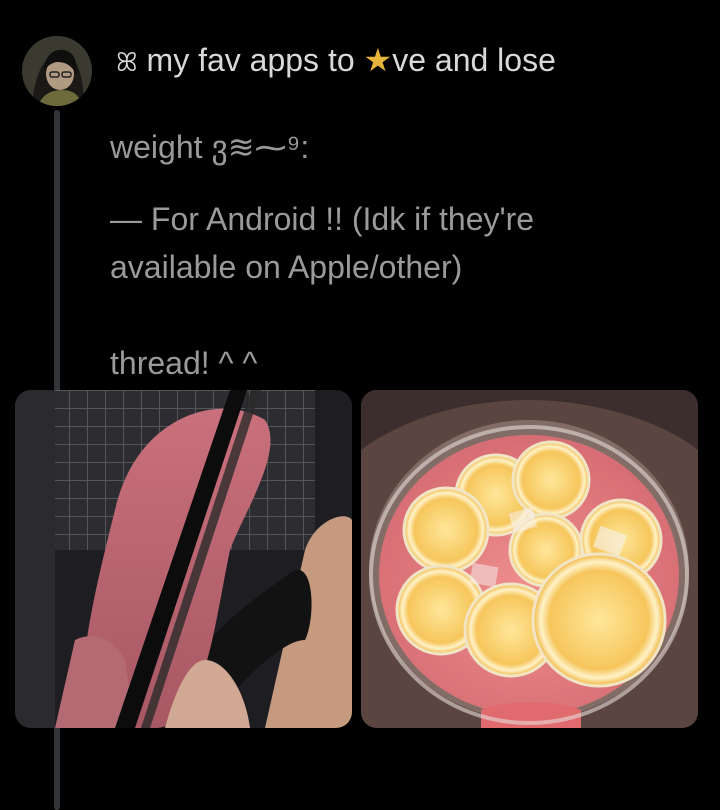 This screenshot has width=720, height=810. I want to click on tweet-line-5: thread! ^ ^, so click(184, 363).